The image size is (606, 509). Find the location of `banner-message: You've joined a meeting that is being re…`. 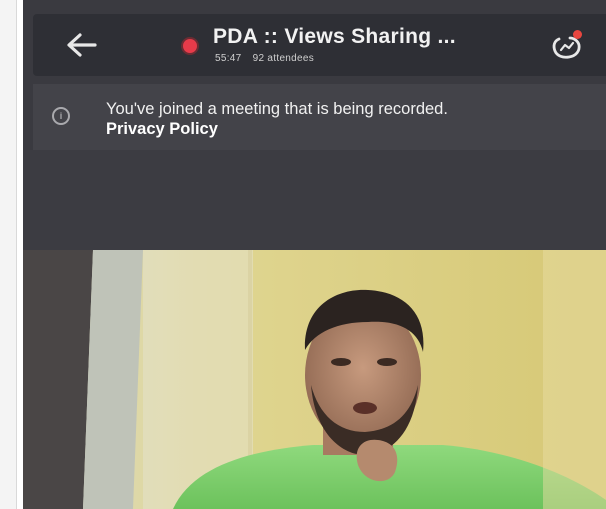

banner-message: You've joined a meeting that is being re… is located at coordinates (277, 109).